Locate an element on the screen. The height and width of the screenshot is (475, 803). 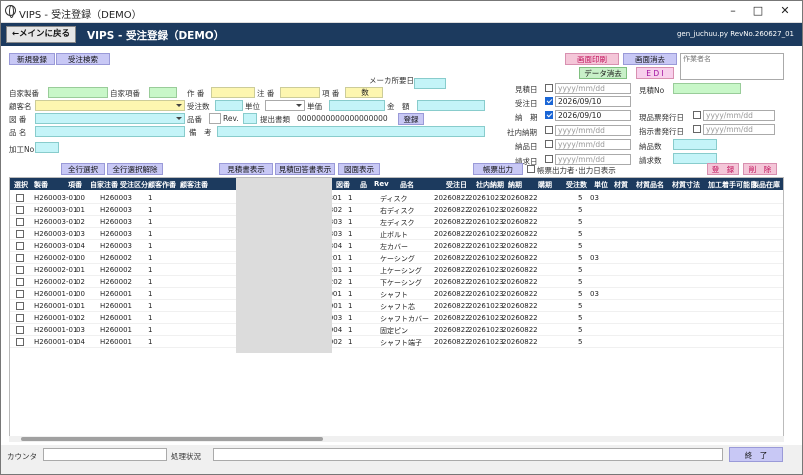
estimate-date-field: yyyy/mm/dd is located at coordinates (593, 88).